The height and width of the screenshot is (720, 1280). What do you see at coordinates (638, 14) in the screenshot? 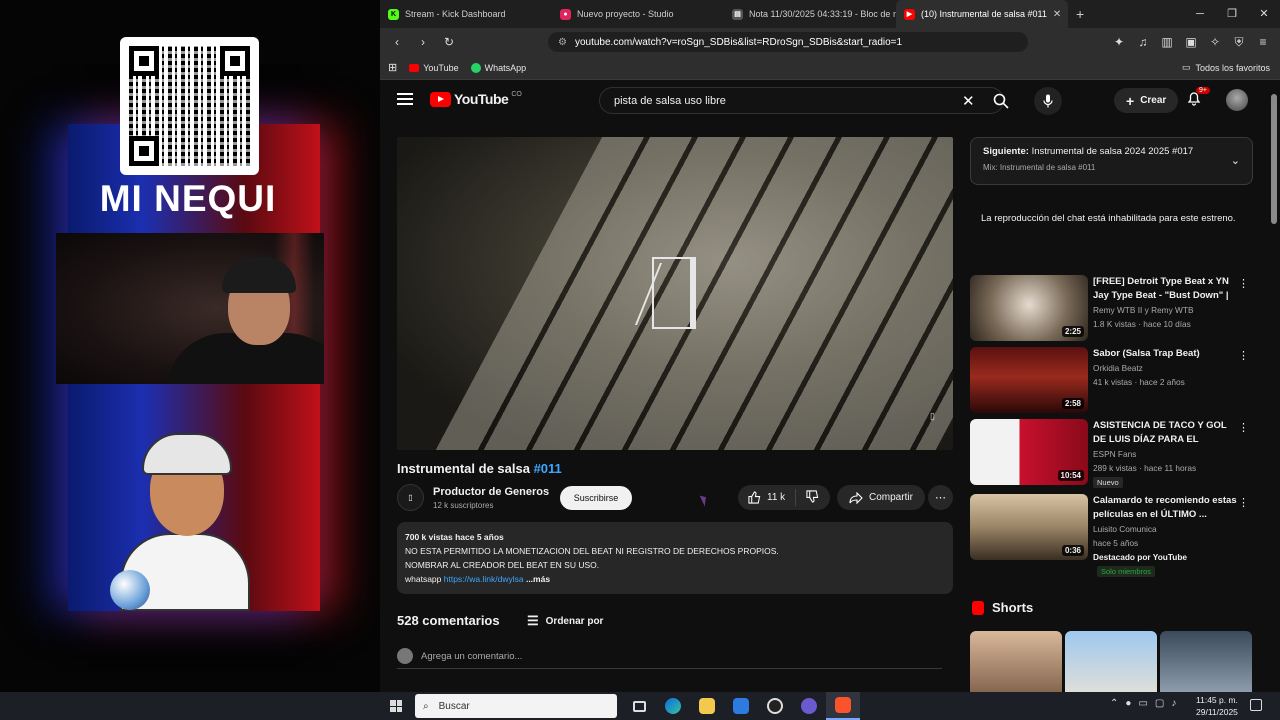
I see `tab-studio: ● Nuevo proyecto - Studio` at bounding box center [638, 14].